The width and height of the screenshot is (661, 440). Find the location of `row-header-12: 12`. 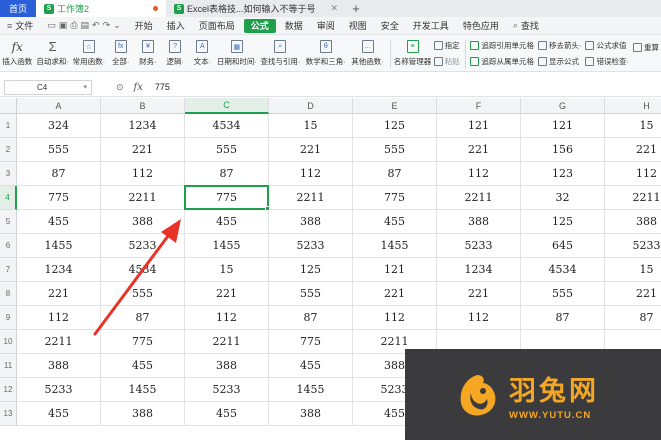

row-header-12: 12 is located at coordinates (8, 390).